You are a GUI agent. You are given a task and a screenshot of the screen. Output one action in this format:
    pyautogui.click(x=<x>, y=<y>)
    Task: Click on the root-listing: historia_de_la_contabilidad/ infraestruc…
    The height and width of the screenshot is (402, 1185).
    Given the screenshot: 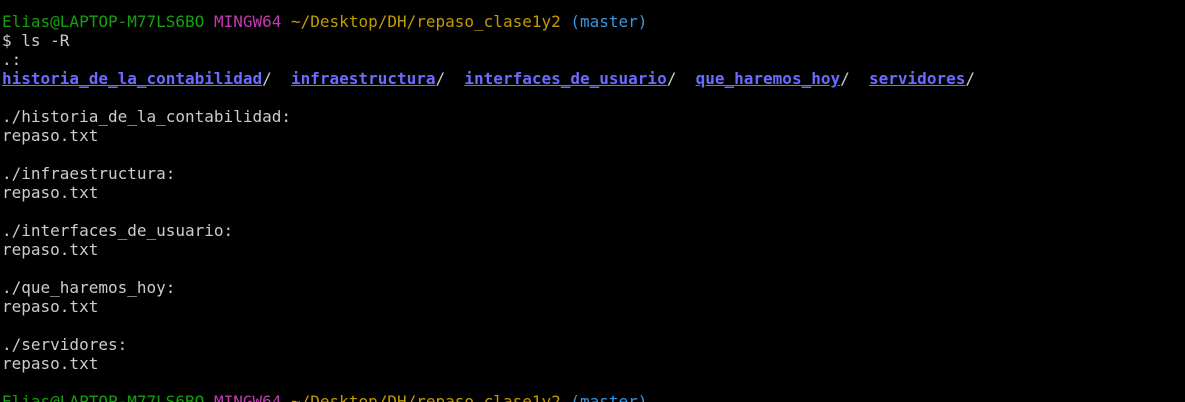 What is the action you would take?
    pyautogui.click(x=488, y=78)
    